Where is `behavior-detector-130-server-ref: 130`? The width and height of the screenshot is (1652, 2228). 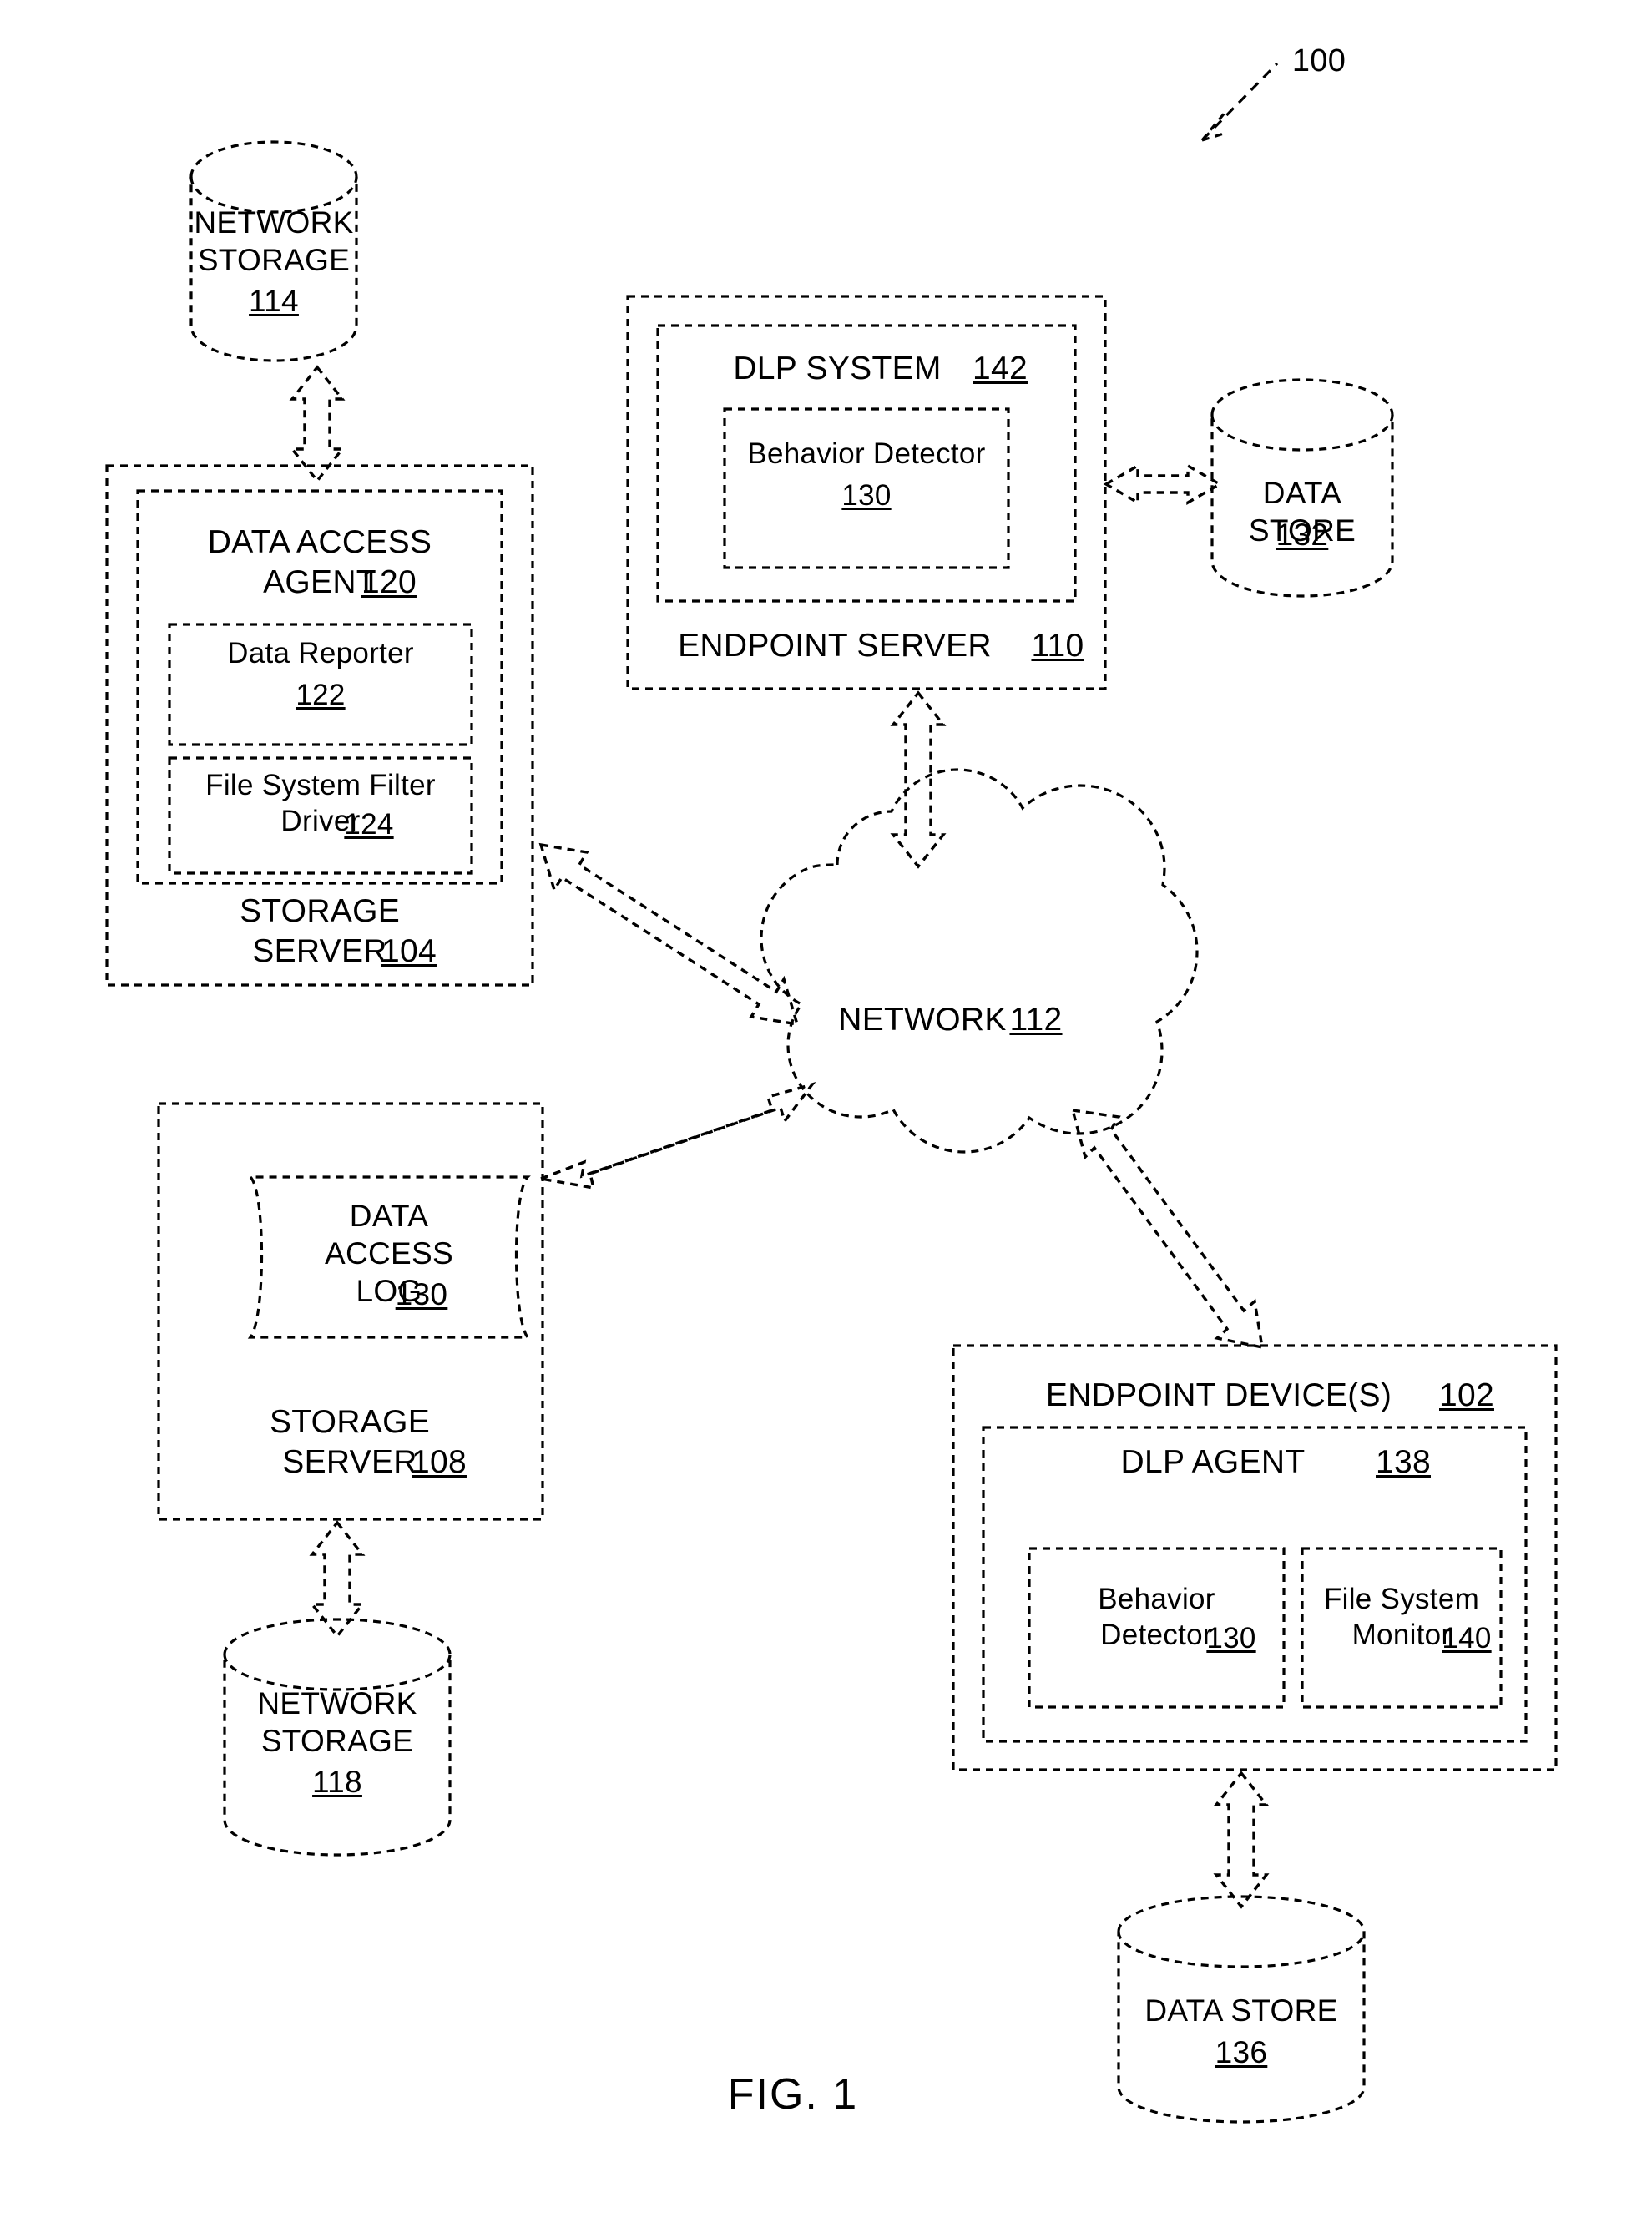 behavior-detector-130-server-ref: 130 is located at coordinates (867, 495).